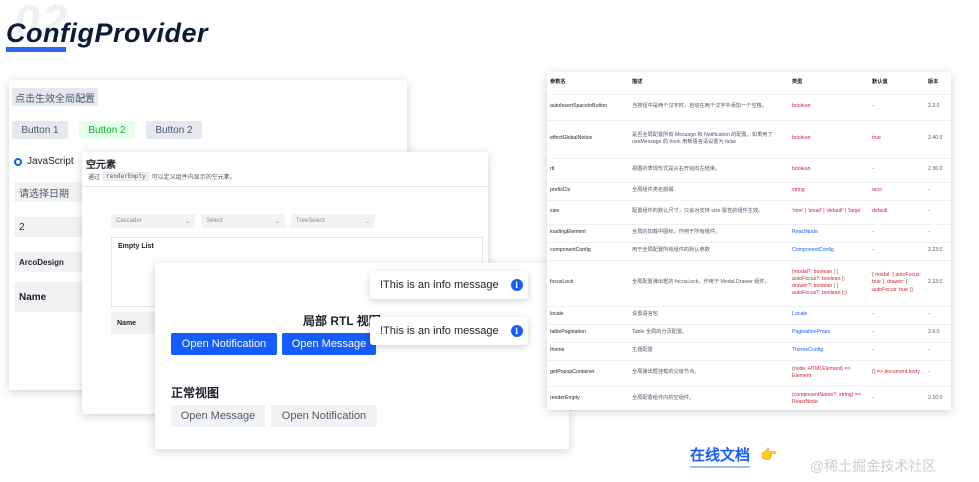  I want to click on desc-cell: 全局配置组件内的空组件。, so click(709, 399).